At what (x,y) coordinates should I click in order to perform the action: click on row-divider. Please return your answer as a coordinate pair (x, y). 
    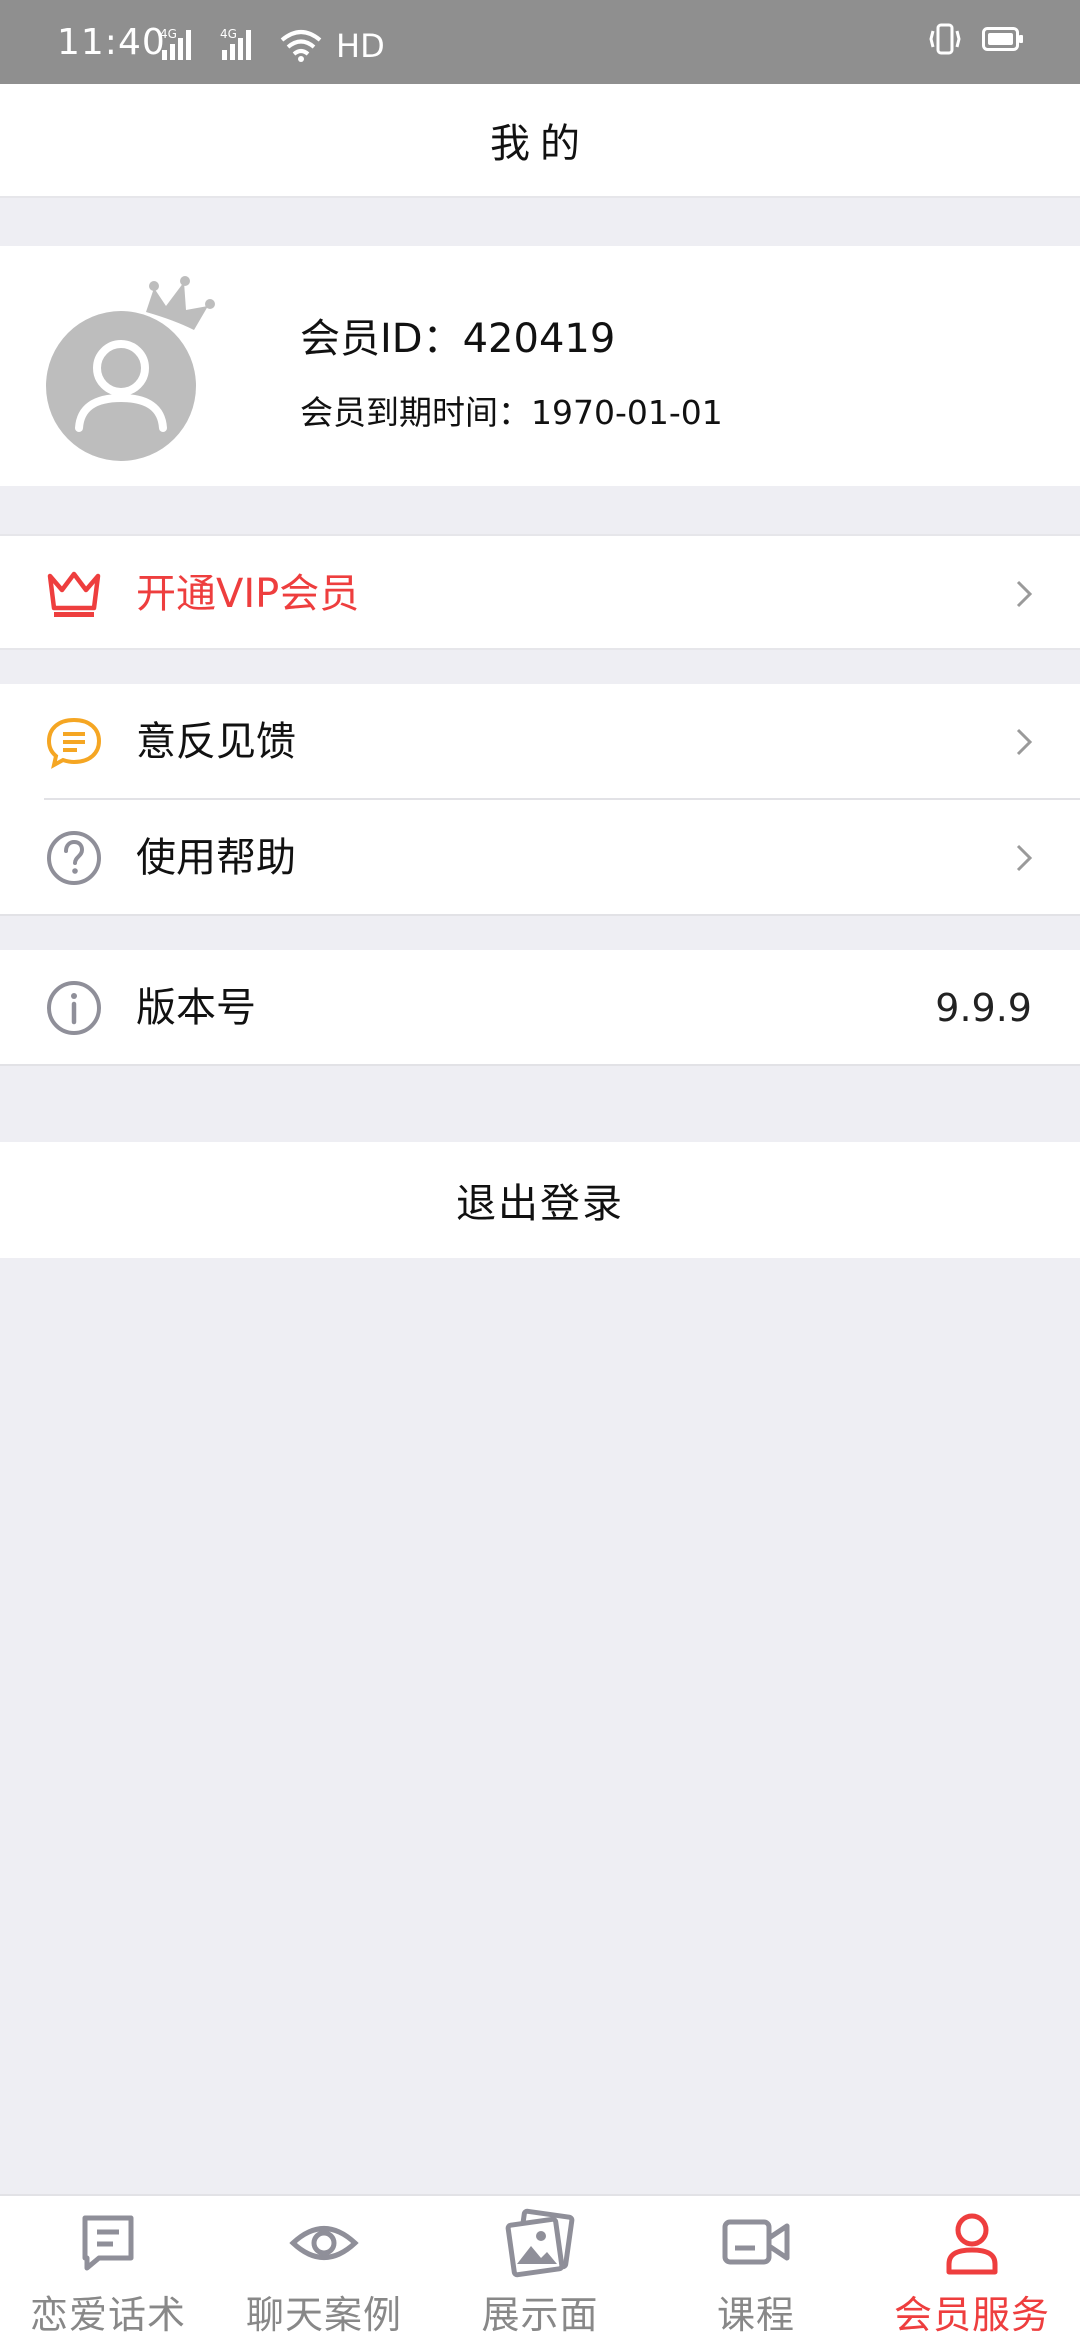
    Looking at the image, I should click on (540, 915).